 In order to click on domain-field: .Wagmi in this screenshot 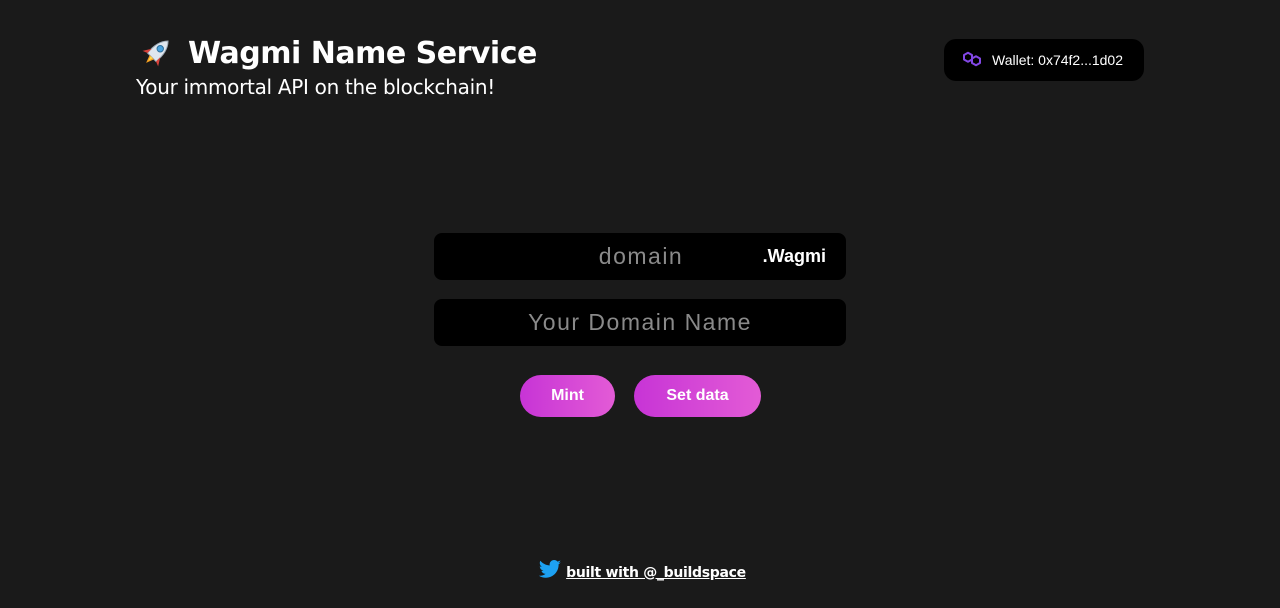, I will do `click(640, 256)`.